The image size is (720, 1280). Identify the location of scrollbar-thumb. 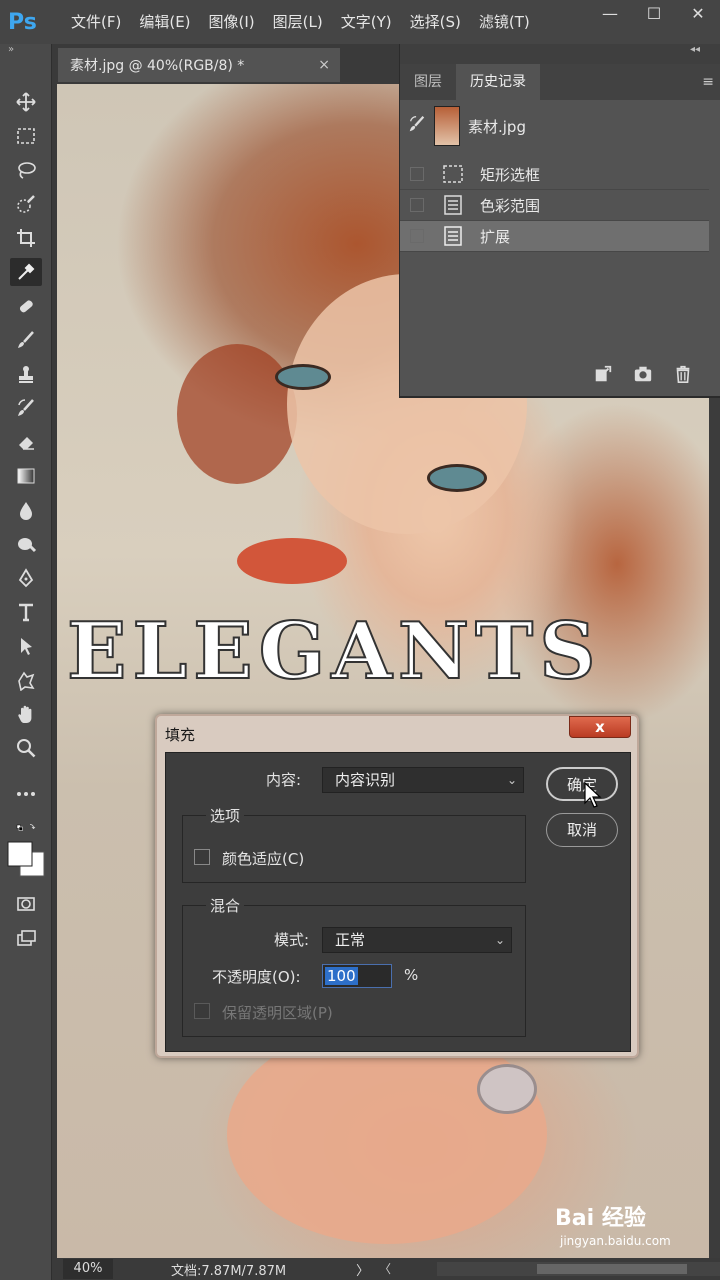
(612, 1269).